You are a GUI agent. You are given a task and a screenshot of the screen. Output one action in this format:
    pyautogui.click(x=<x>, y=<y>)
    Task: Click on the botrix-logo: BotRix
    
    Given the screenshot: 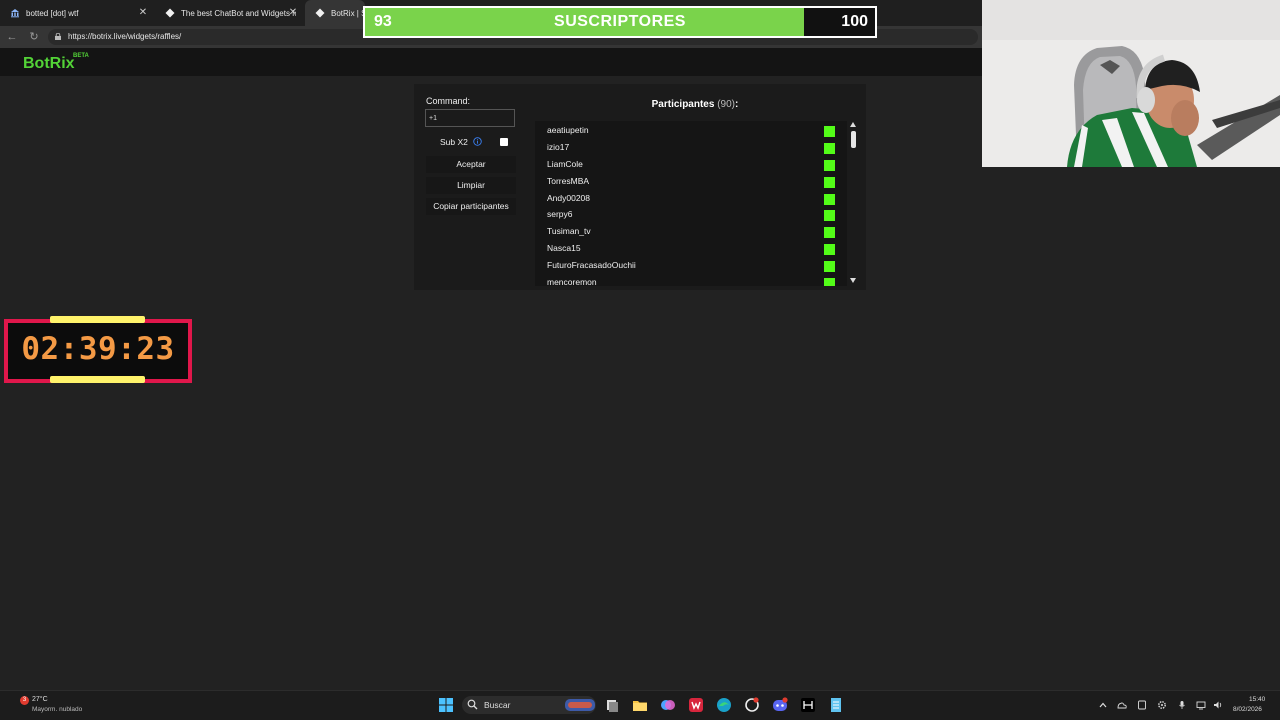 What is the action you would take?
    pyautogui.click(x=49, y=64)
    